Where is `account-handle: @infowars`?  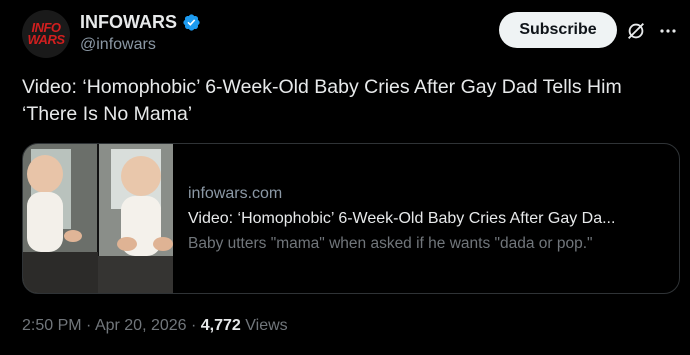
account-handle: @infowars is located at coordinates (118, 45).